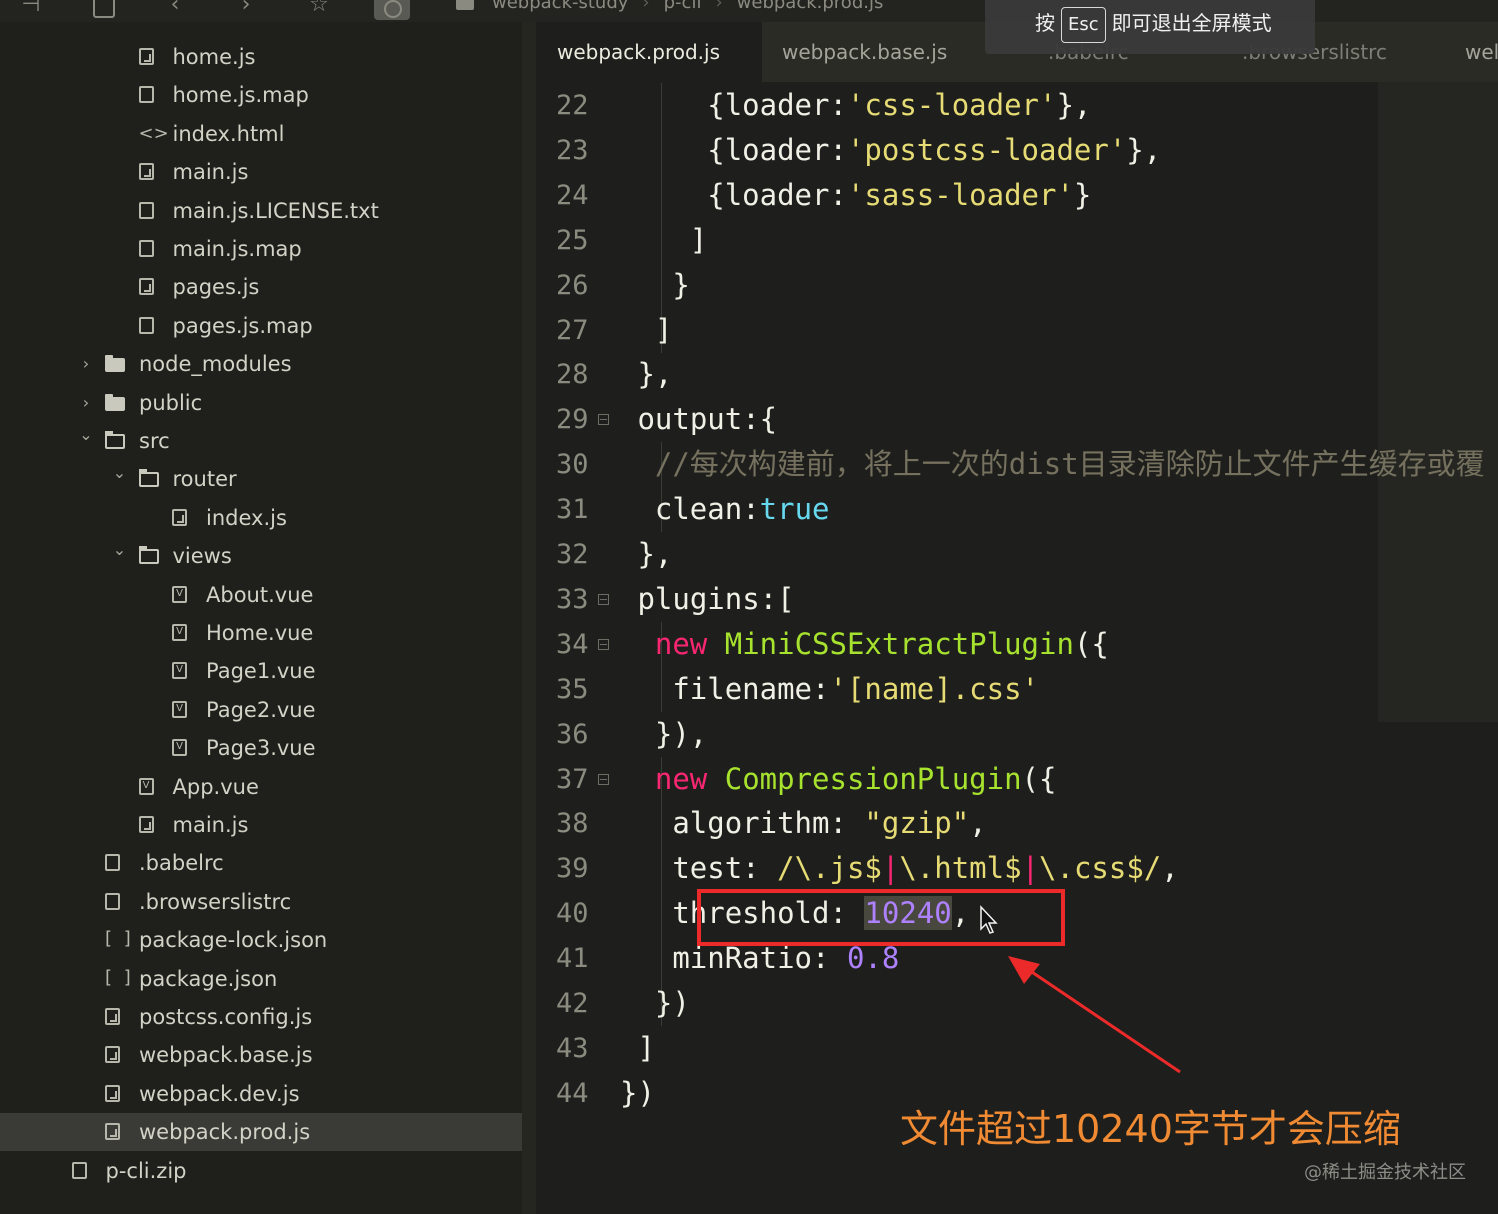 The width and height of the screenshot is (1498, 1214). Describe the element at coordinates (261, 979) in the screenshot. I see `tree-item: [ ] package.json` at that location.